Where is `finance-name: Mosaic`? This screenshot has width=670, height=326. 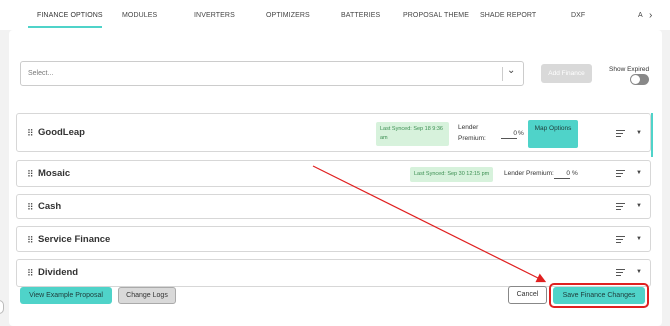
finance-name: Mosaic is located at coordinates (54, 173).